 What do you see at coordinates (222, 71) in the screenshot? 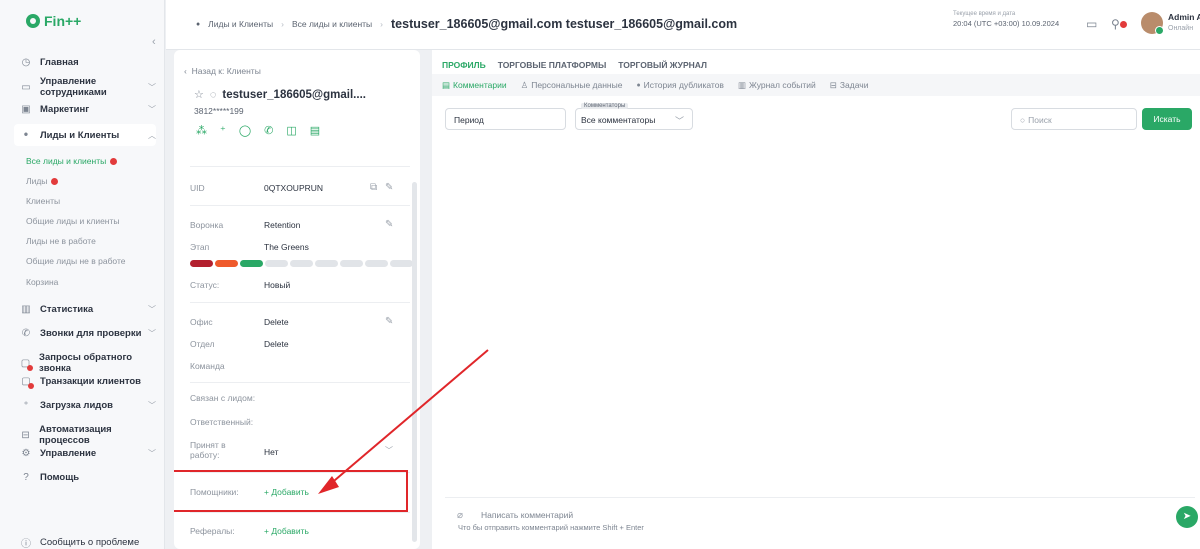
I see `back-link: ‹ Назад к: Клиенты` at bounding box center [222, 71].